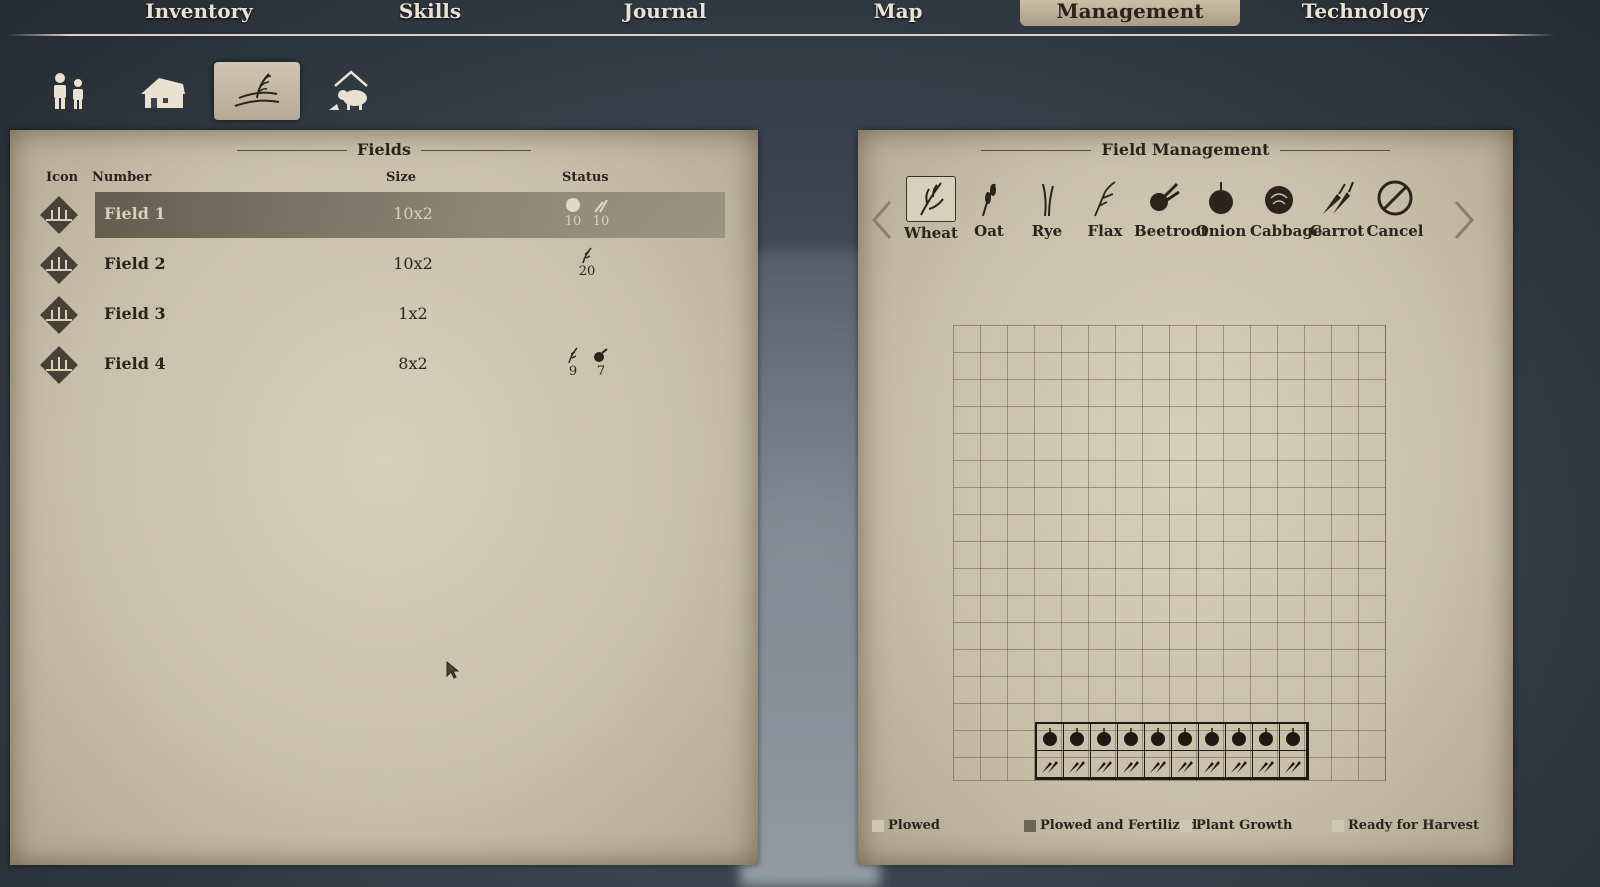  I want to click on legend-plant-growth: Plant Growth, so click(1236, 825).